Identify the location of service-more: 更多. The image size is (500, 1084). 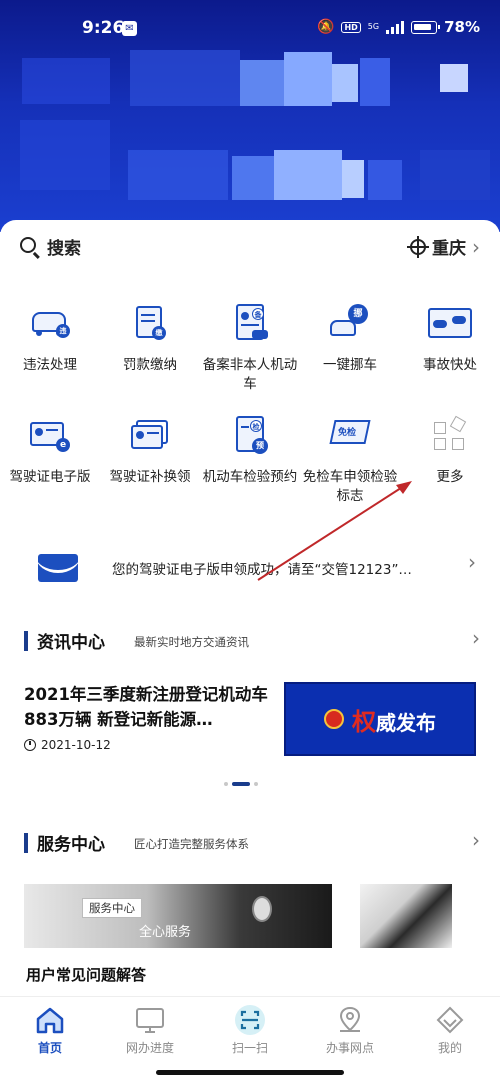
(450, 470).